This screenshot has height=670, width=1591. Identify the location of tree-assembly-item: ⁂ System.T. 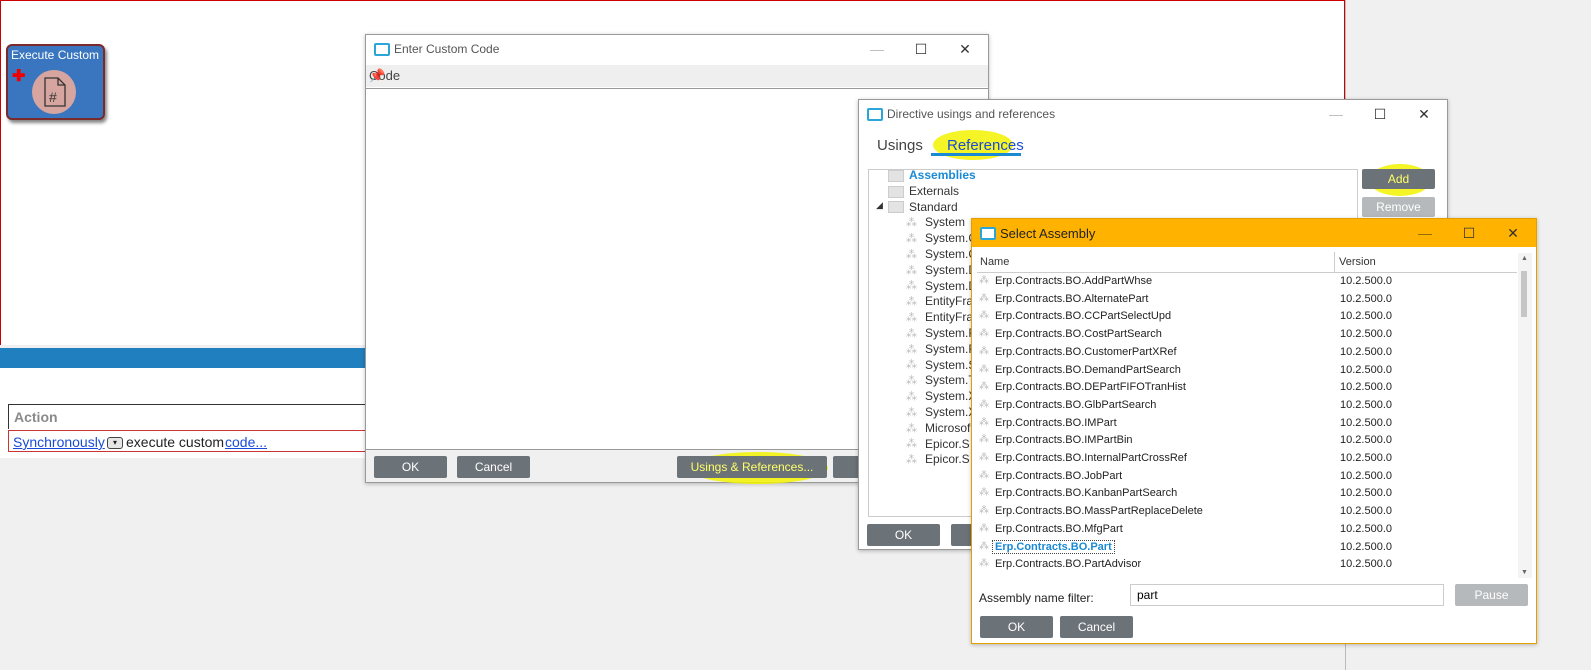
(941, 380).